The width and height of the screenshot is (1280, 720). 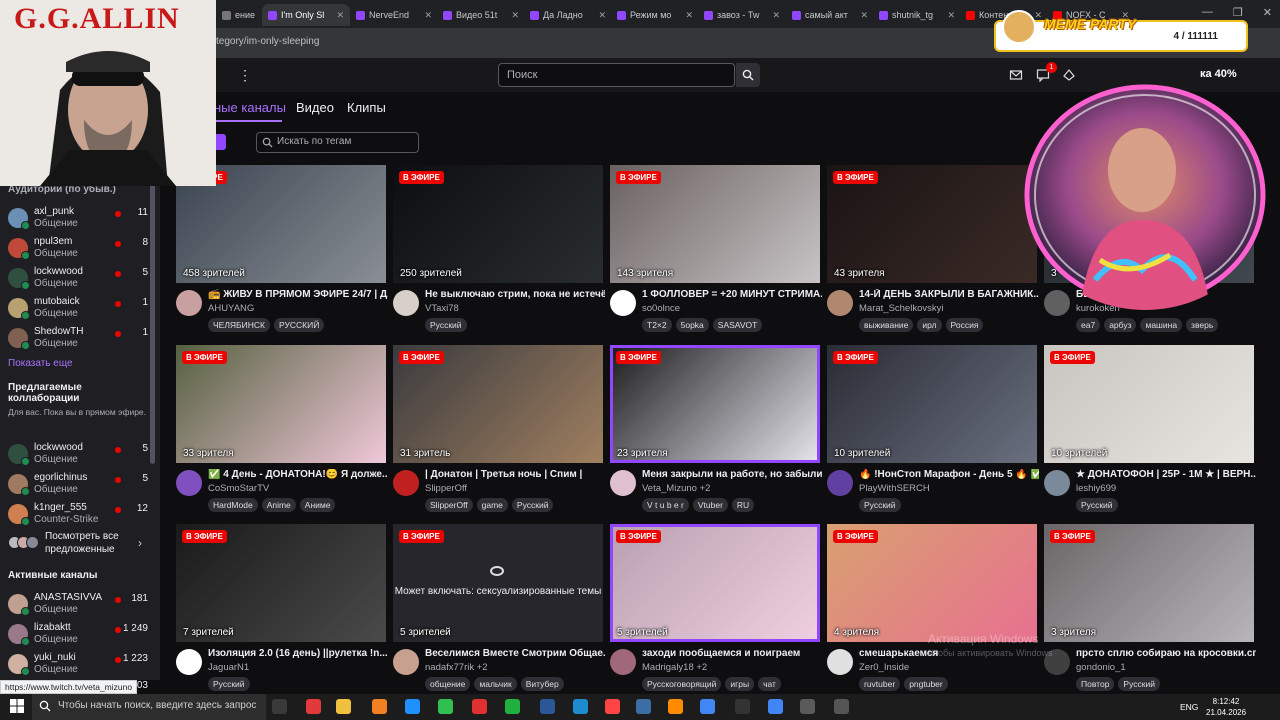 What do you see at coordinates (80, 278) in the screenshot?
I see `sidebar-channel-item: lockwwood Общение 5` at bounding box center [80, 278].